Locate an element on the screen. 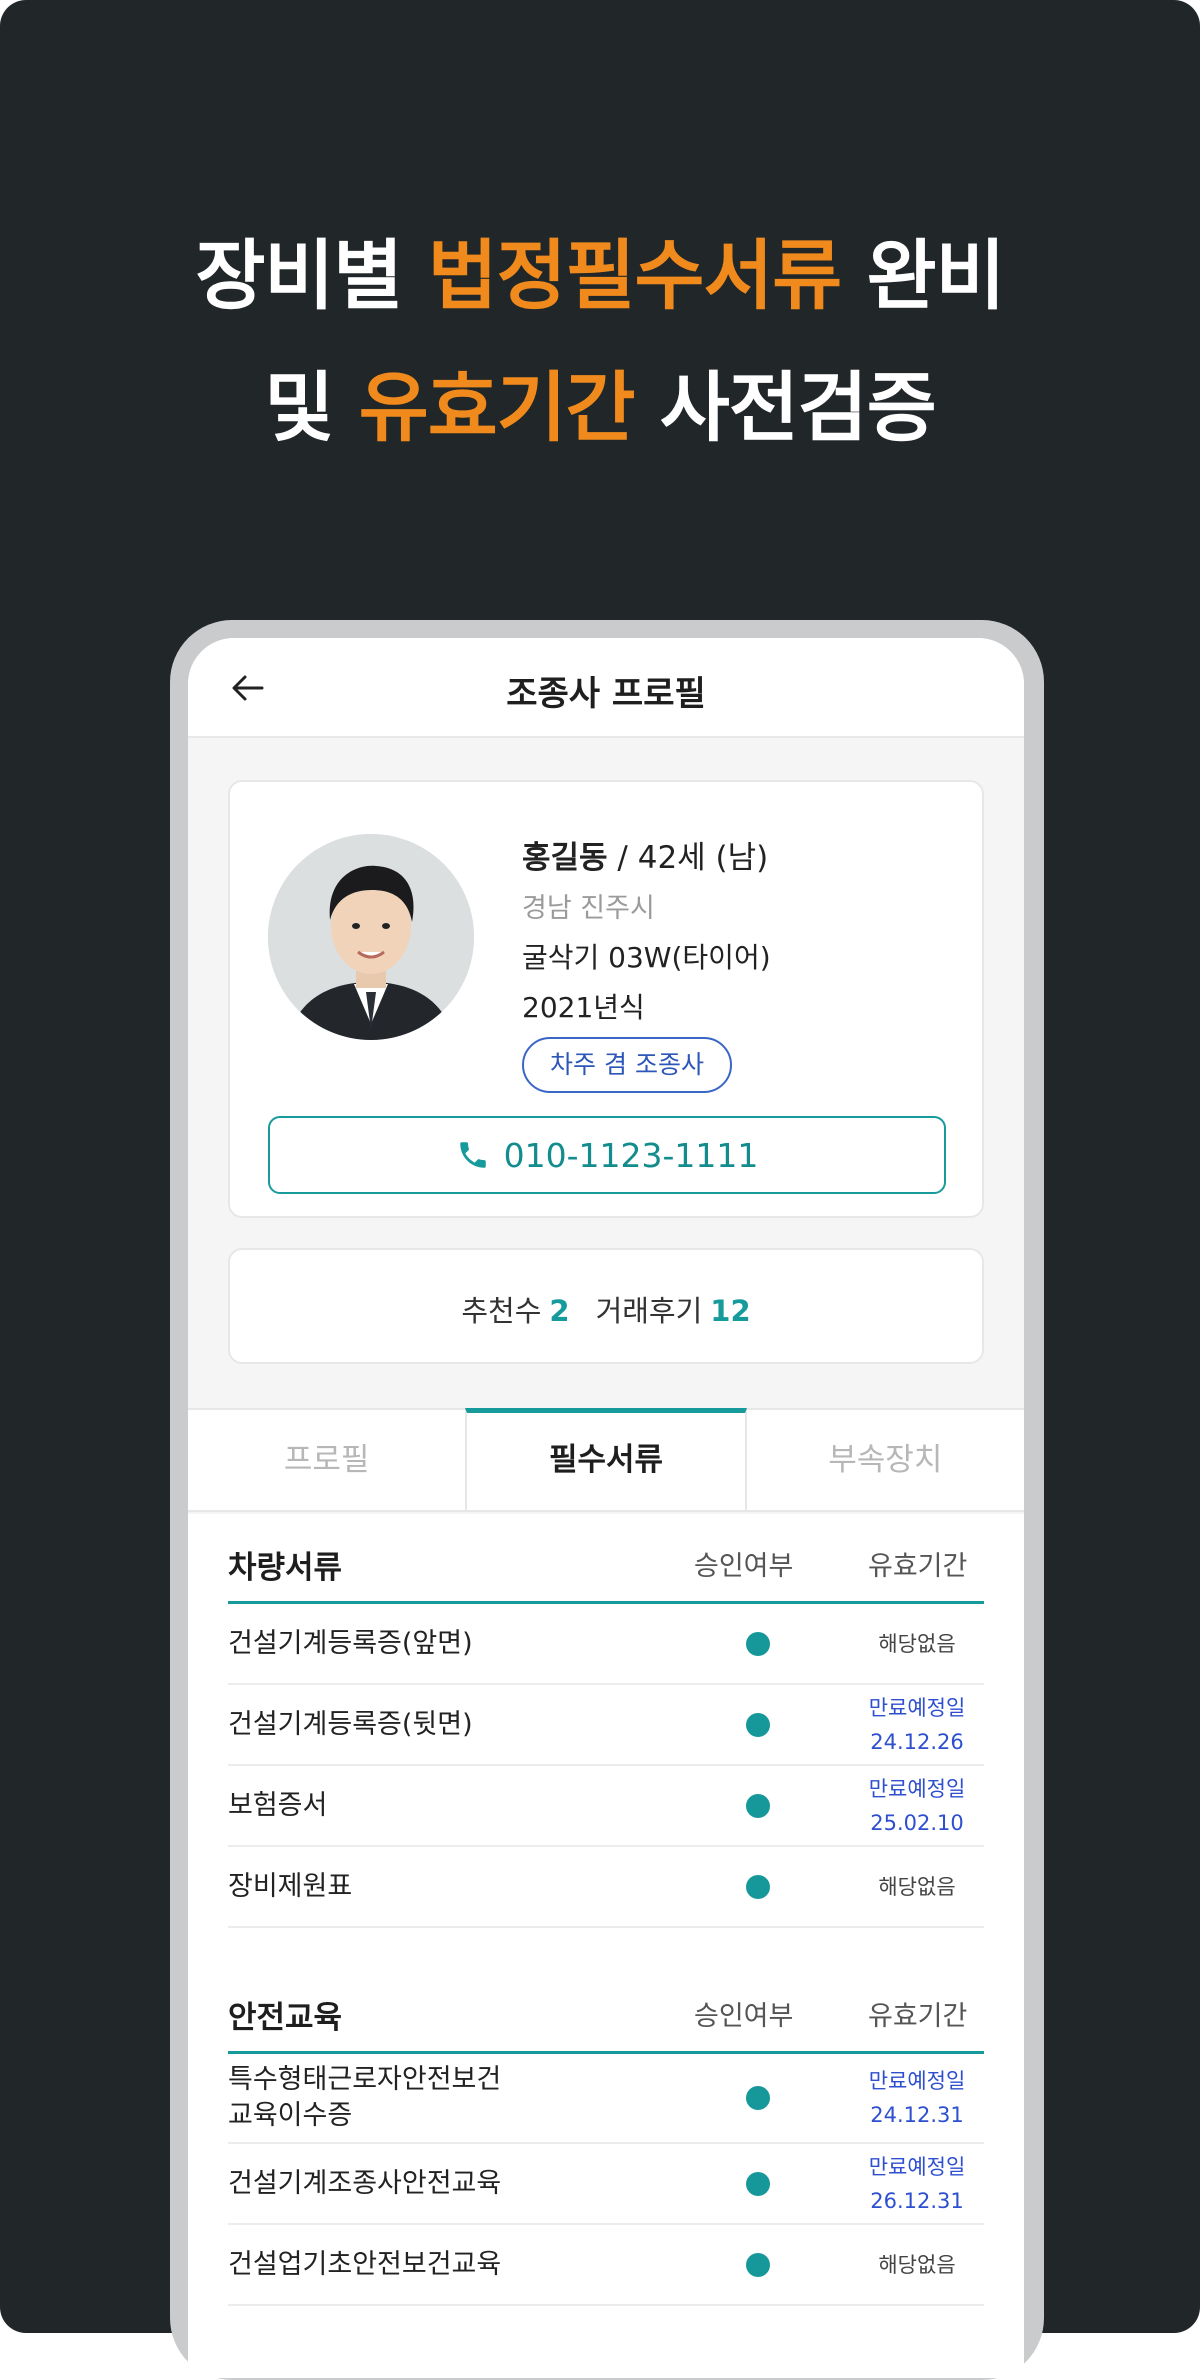  age-gender: / 42세 (남) is located at coordinates (688, 858).